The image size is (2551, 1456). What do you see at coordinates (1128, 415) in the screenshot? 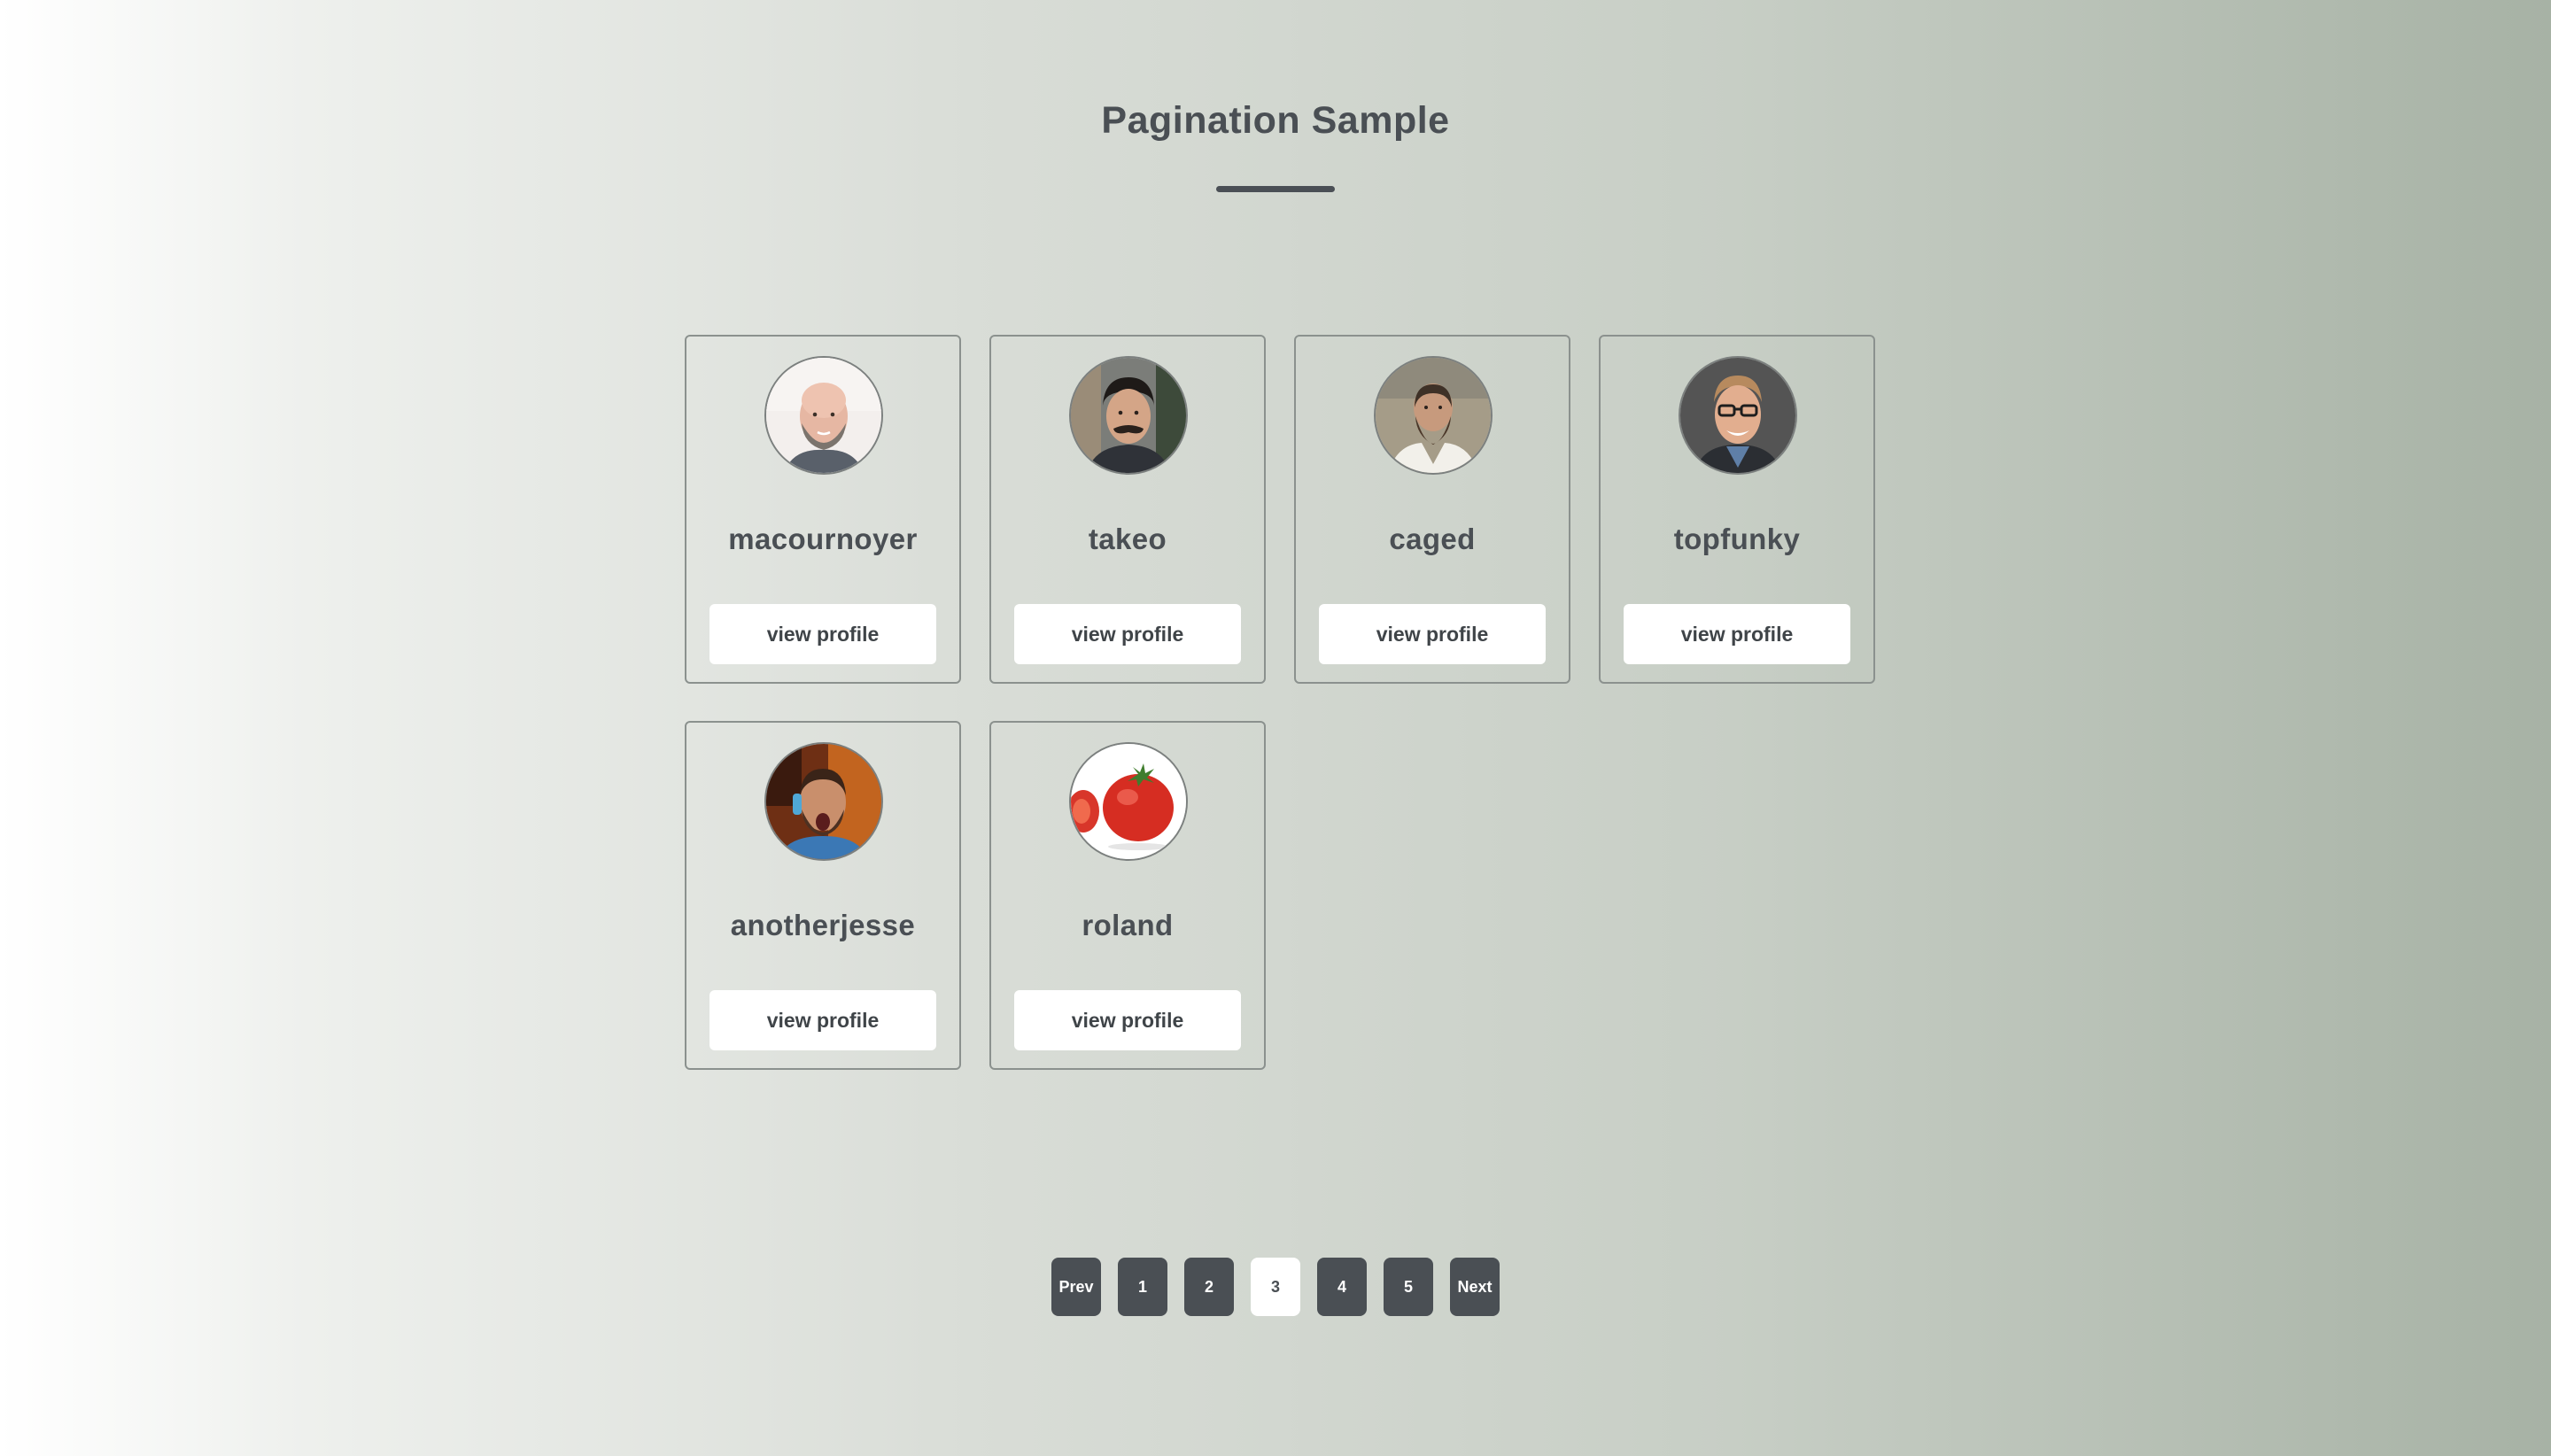
I see `mustached-man-avatar-icon` at bounding box center [1128, 415].